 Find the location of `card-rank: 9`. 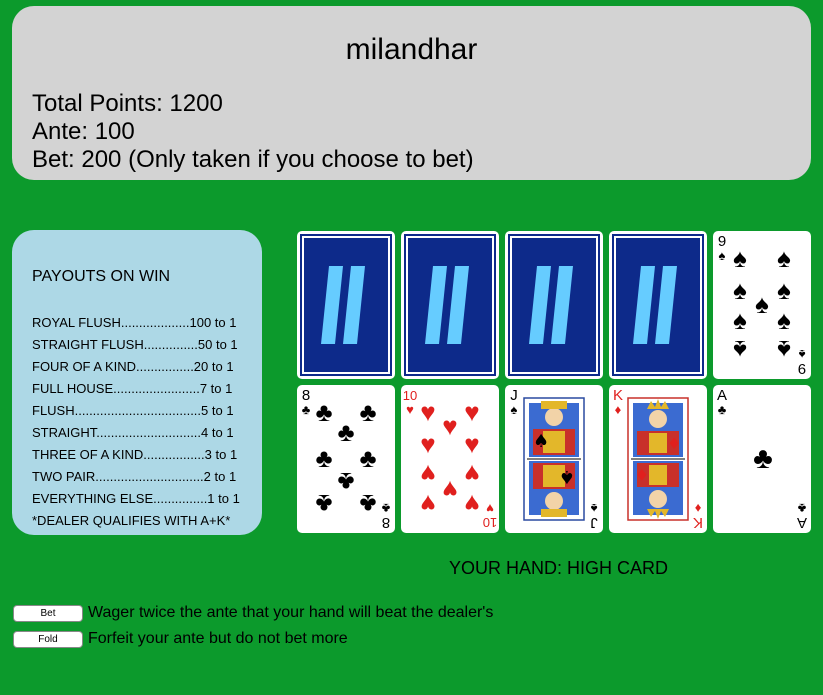

card-rank: 9 is located at coordinates (802, 368).